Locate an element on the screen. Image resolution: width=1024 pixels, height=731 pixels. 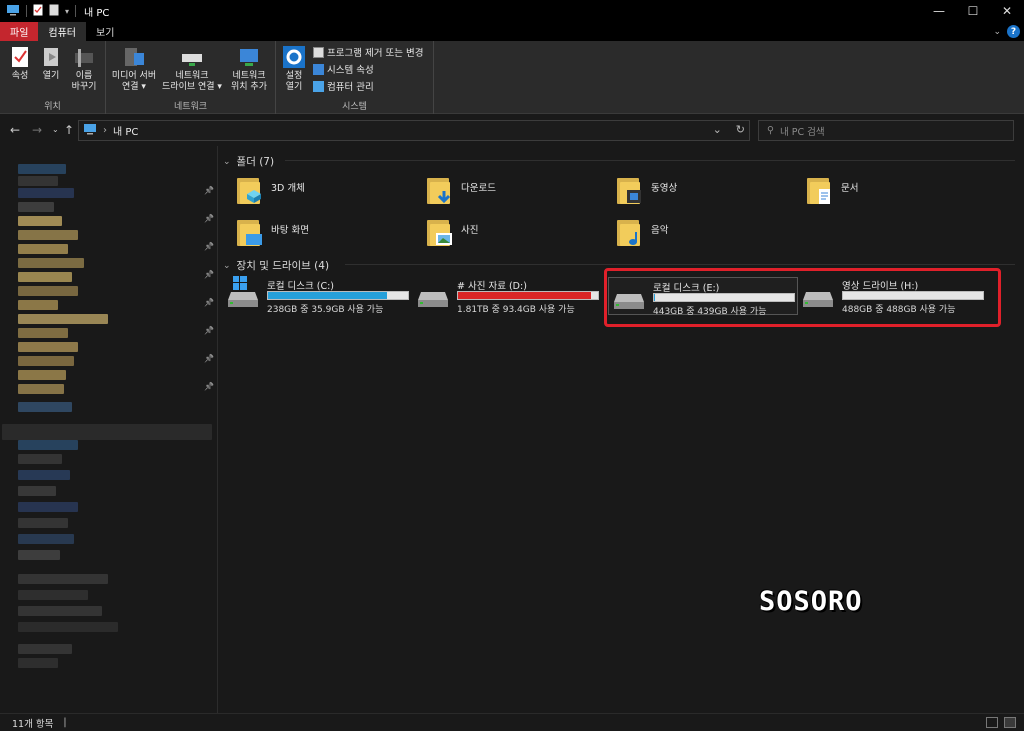
pc-icon is located at coordinates (13, 11).